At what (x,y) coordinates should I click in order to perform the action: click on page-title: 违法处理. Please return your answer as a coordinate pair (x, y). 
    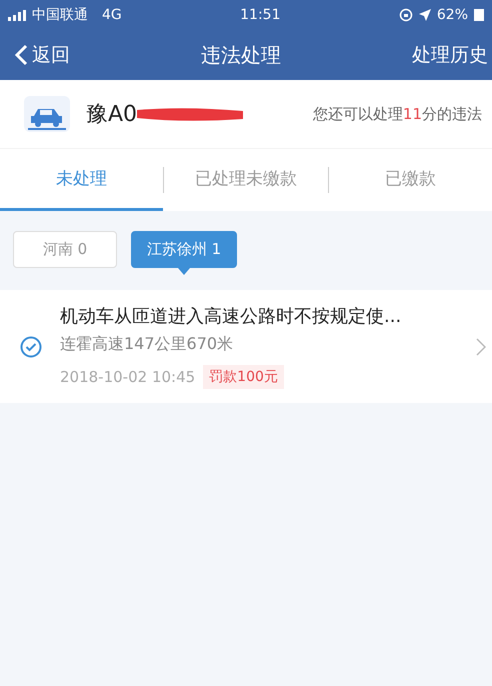
    Looking at the image, I should click on (241, 55).